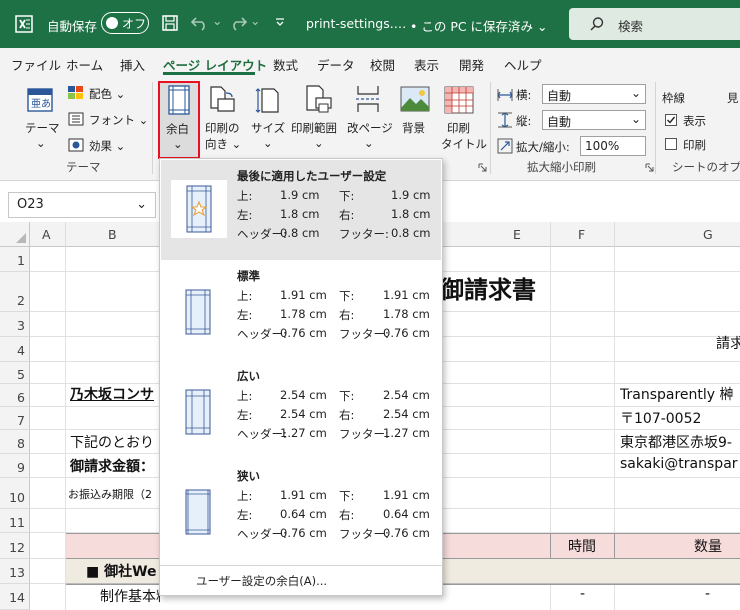  I want to click on tab-insert: 挿入, so click(132, 64).